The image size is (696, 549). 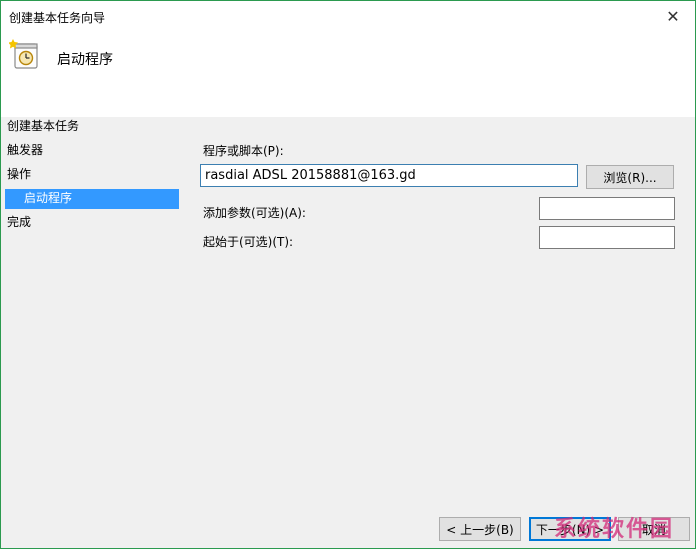 I want to click on step-finish: 完成, so click(x=19, y=223).